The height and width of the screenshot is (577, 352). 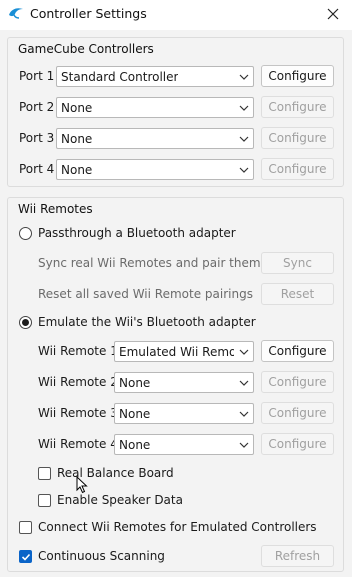 What do you see at coordinates (297, 444) in the screenshot?
I see `wii-remote-4-configure-button: Configure` at bounding box center [297, 444].